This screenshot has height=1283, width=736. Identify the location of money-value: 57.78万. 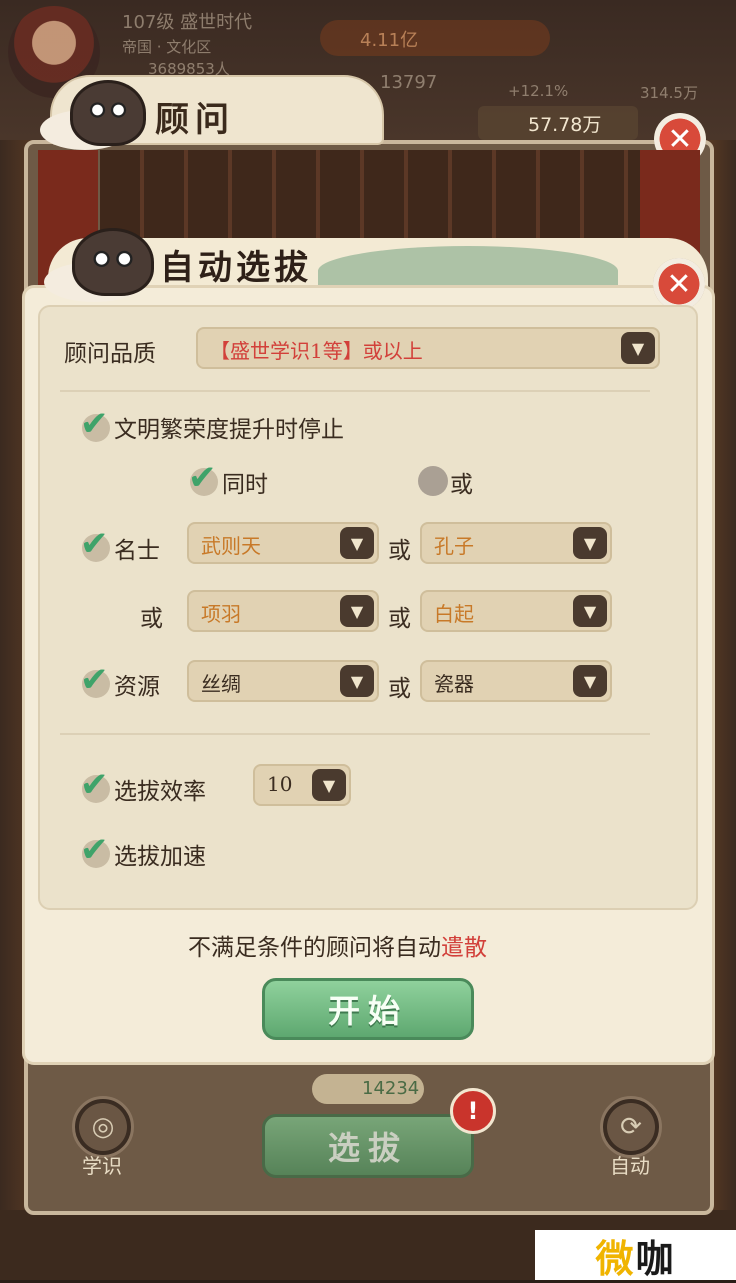
(565, 125).